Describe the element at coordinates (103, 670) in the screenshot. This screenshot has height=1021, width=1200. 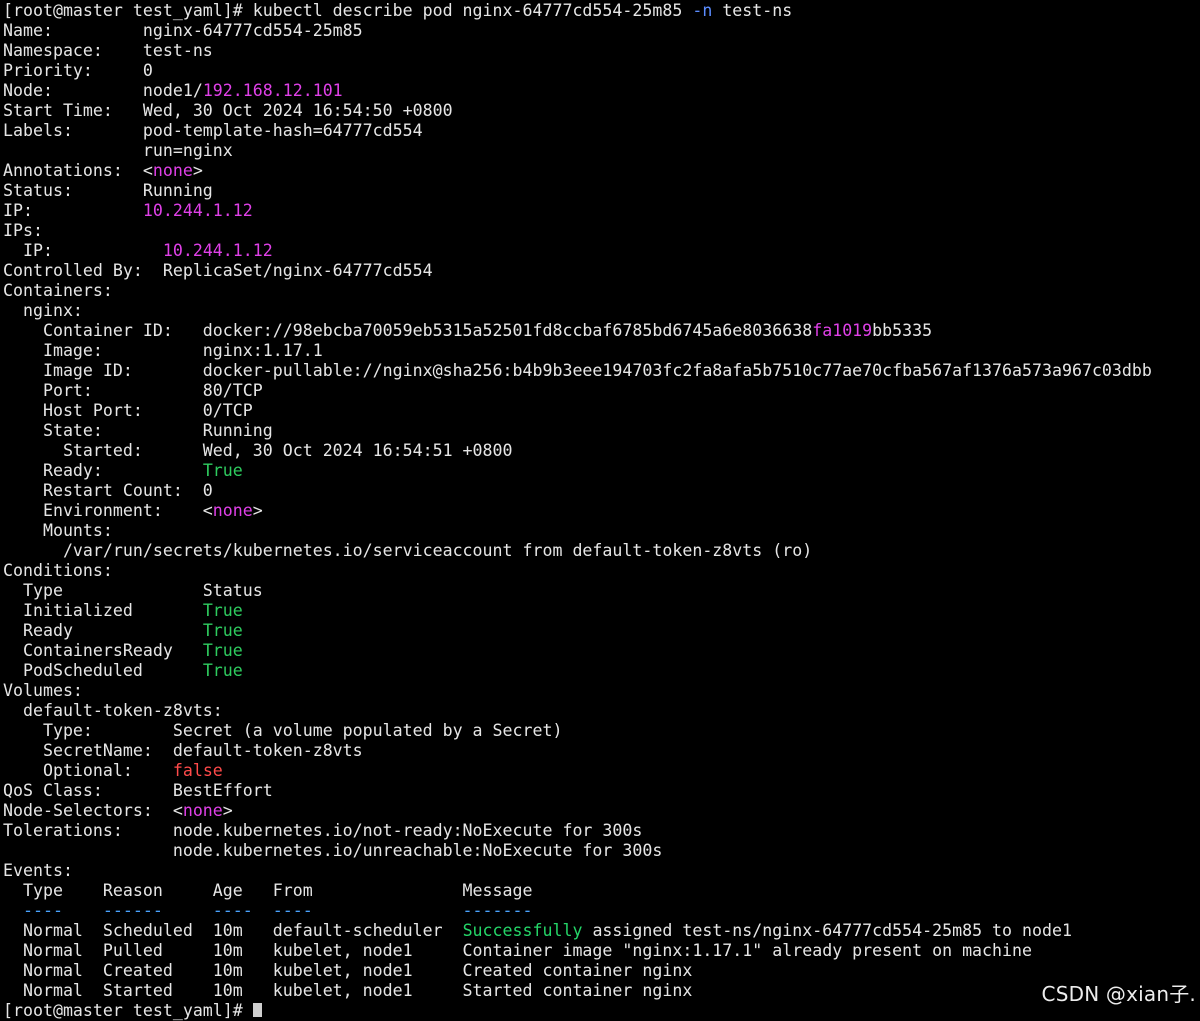
I see `terminal-text-segment: PodScheduled` at that location.